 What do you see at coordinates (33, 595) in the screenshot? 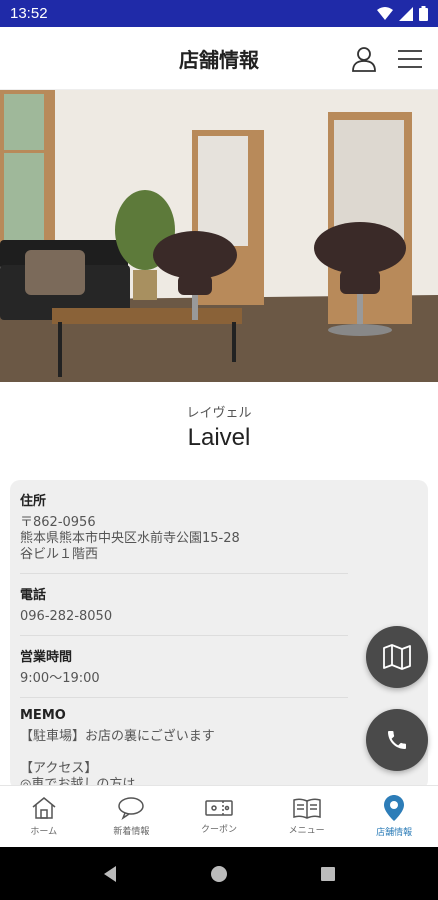
I see `phone-label: 電話` at bounding box center [33, 595].